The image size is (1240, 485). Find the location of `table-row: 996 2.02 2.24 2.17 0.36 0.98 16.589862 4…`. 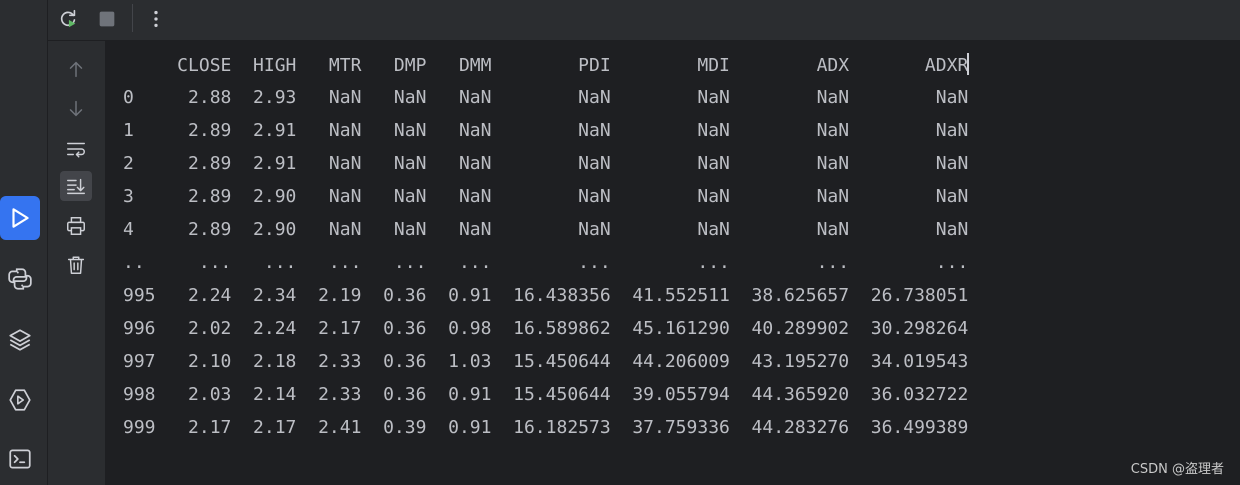

table-row: 996 2.02 2.24 2.17 0.36 0.98 16.589862 4… is located at coordinates (546, 328).